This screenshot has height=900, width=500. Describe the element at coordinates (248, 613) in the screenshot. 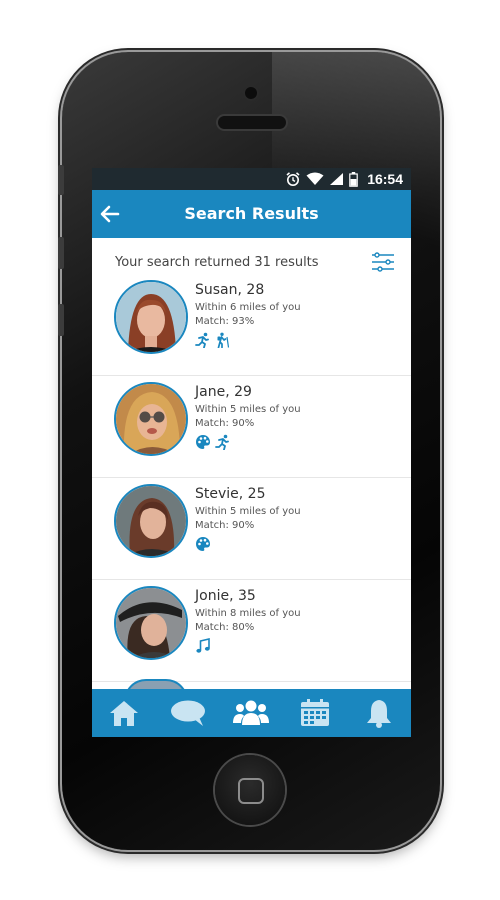

I see `profile-distance: Within 8 miles of you` at that location.